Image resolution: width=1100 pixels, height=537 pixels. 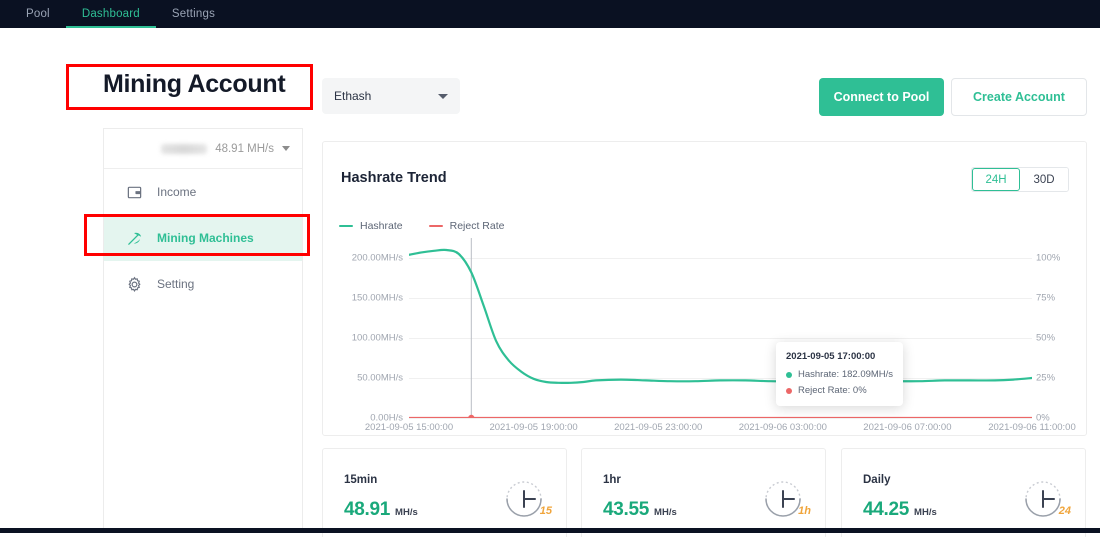 I want to click on sidebar-item-mining-machines: Mining Machines, so click(x=203, y=238).